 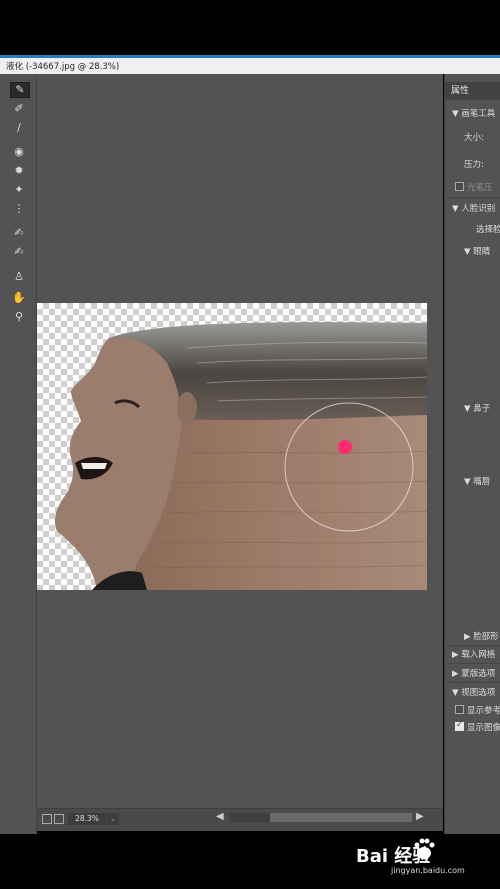 I want to click on mouth-label: 嘴唇, so click(x=482, y=482).